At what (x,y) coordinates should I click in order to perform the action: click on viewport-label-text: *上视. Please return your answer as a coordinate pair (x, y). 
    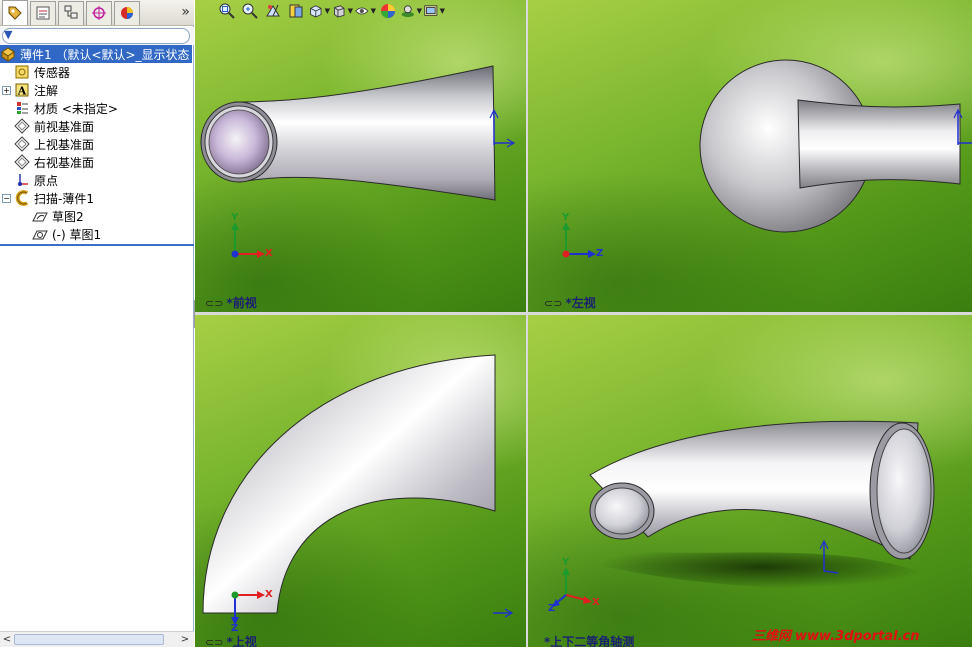
    Looking at the image, I should click on (241, 641).